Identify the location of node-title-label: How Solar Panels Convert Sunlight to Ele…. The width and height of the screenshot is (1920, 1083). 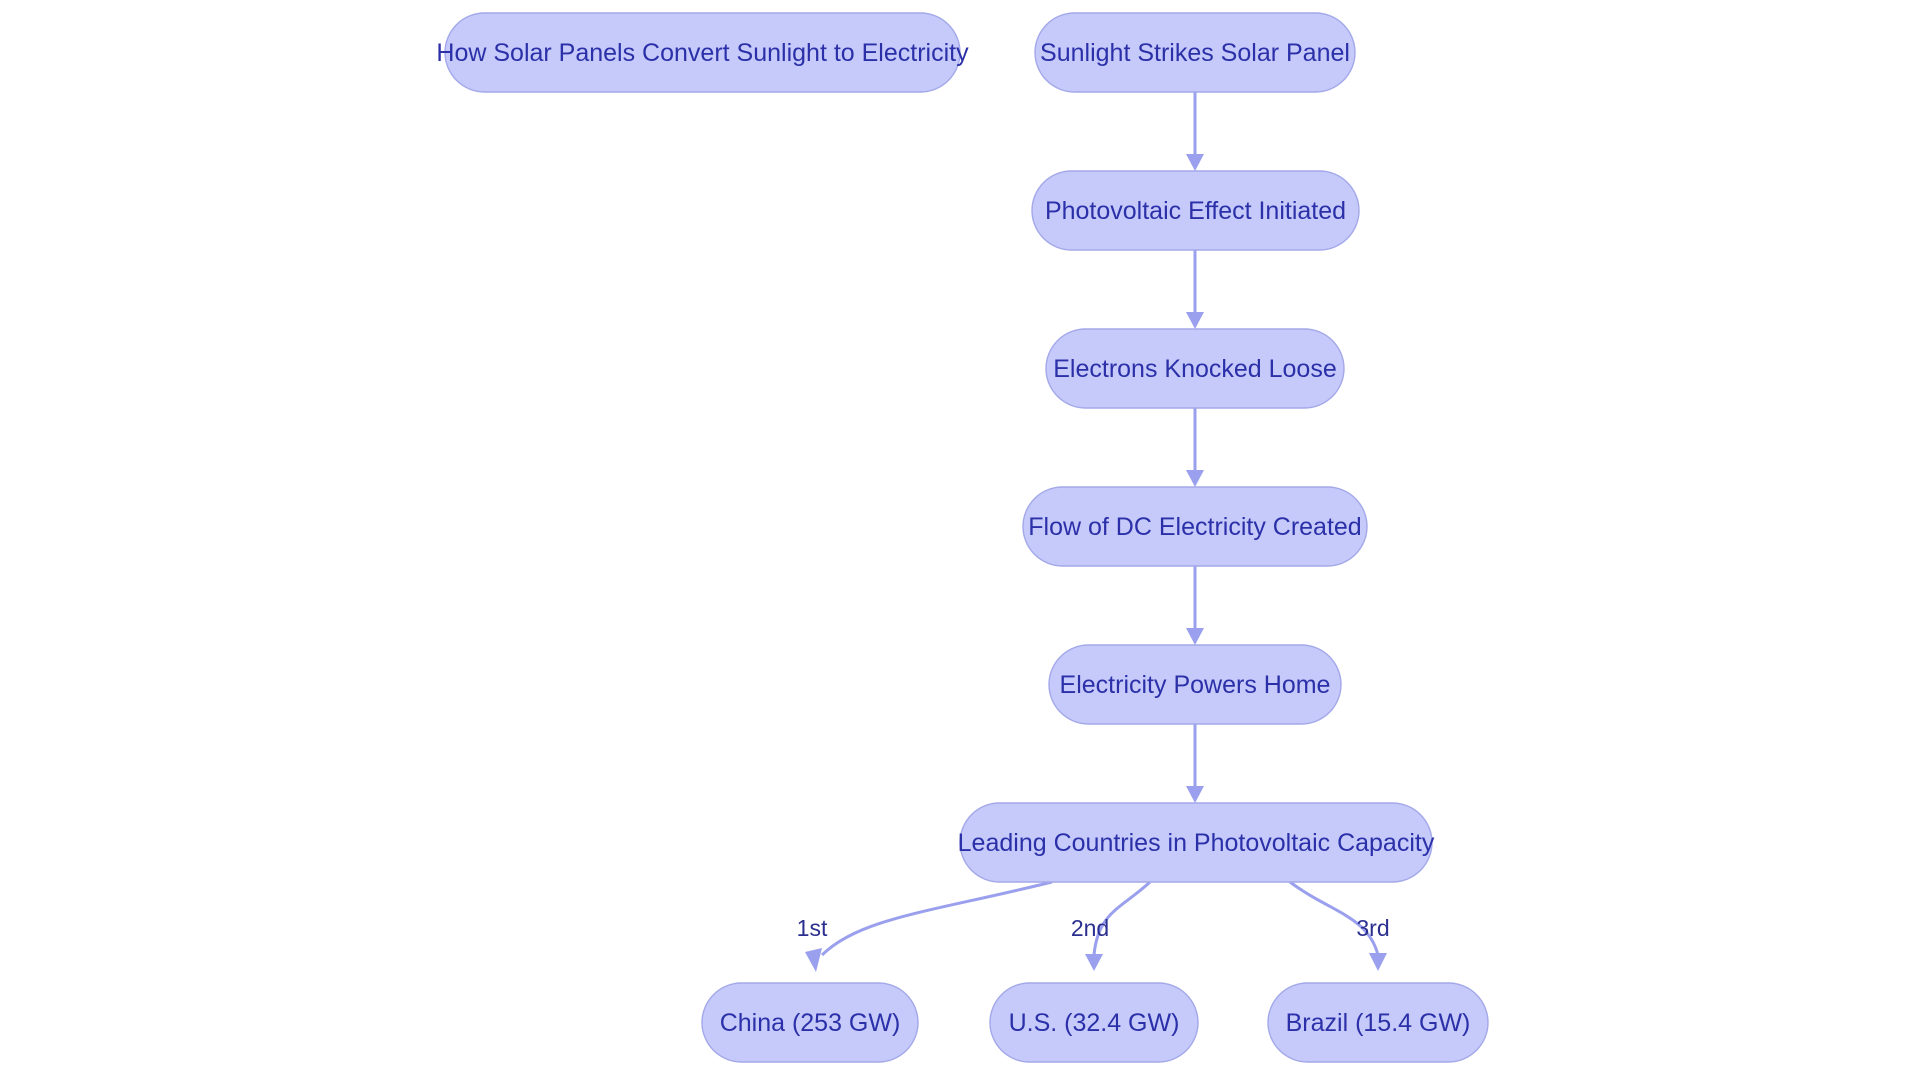
(702, 53).